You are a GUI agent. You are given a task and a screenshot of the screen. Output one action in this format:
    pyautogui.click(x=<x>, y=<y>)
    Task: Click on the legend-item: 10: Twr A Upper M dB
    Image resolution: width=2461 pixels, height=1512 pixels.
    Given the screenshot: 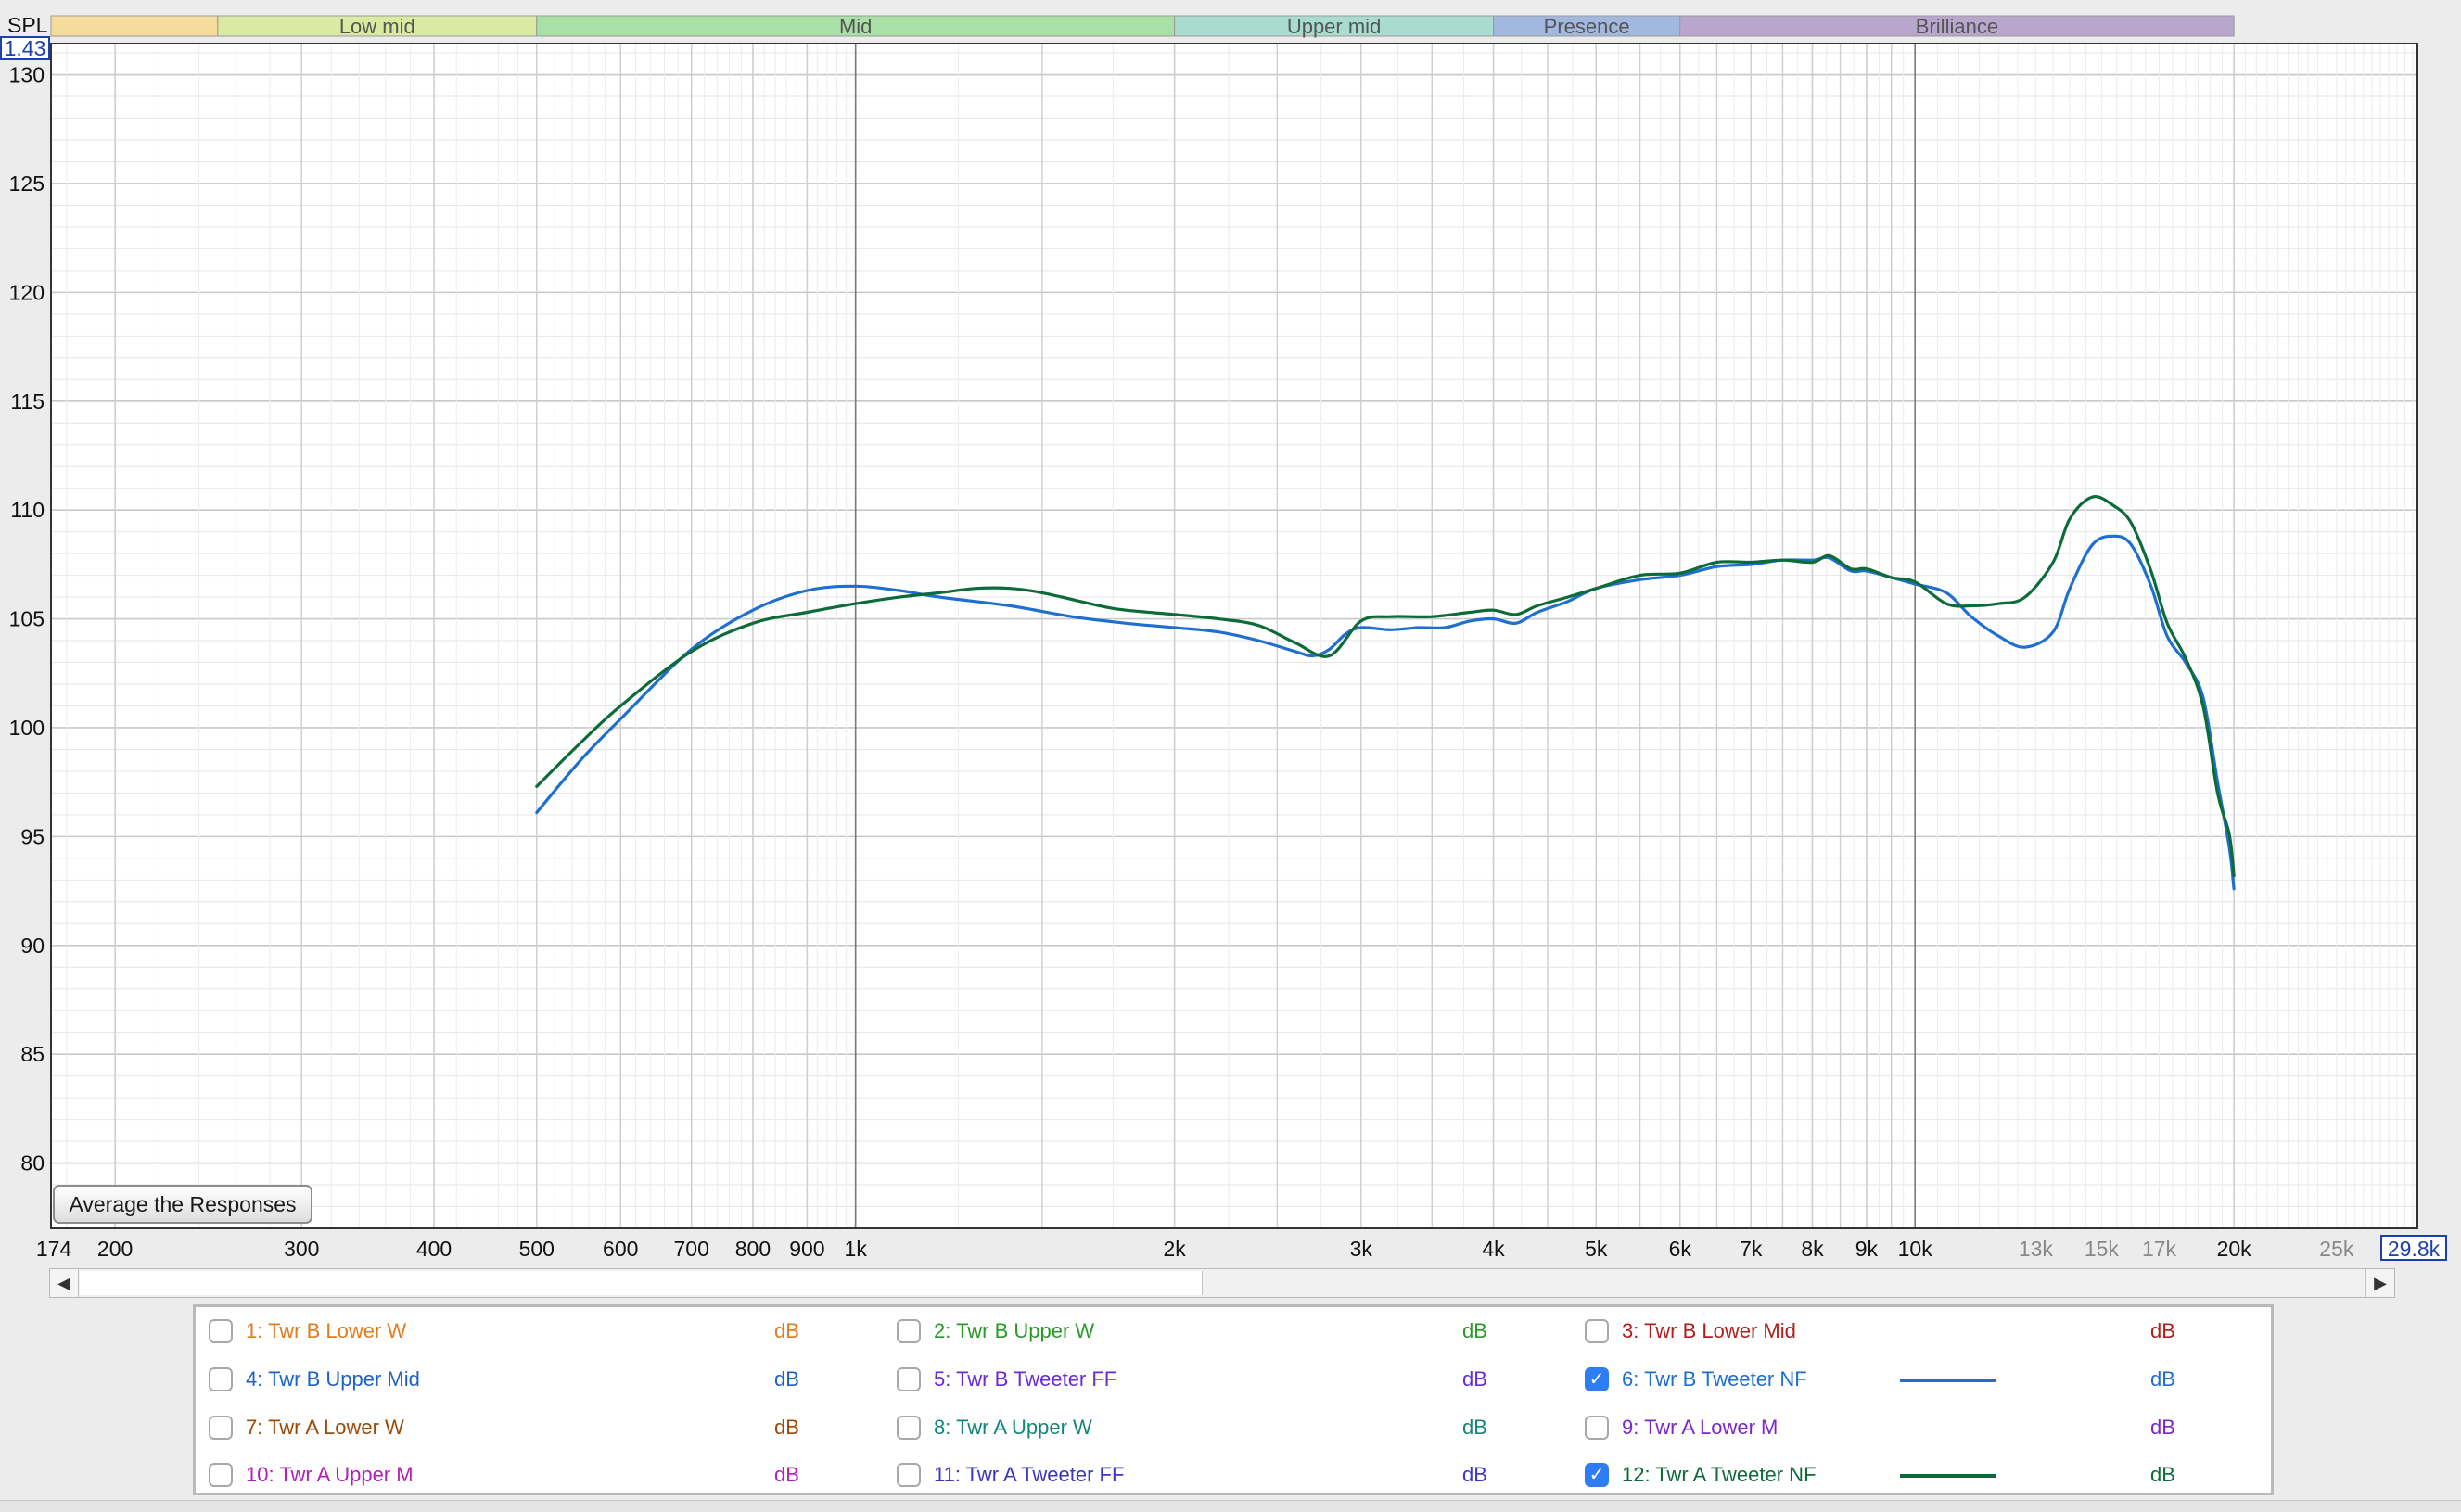 What is the action you would take?
    pyautogui.click(x=534, y=1474)
    